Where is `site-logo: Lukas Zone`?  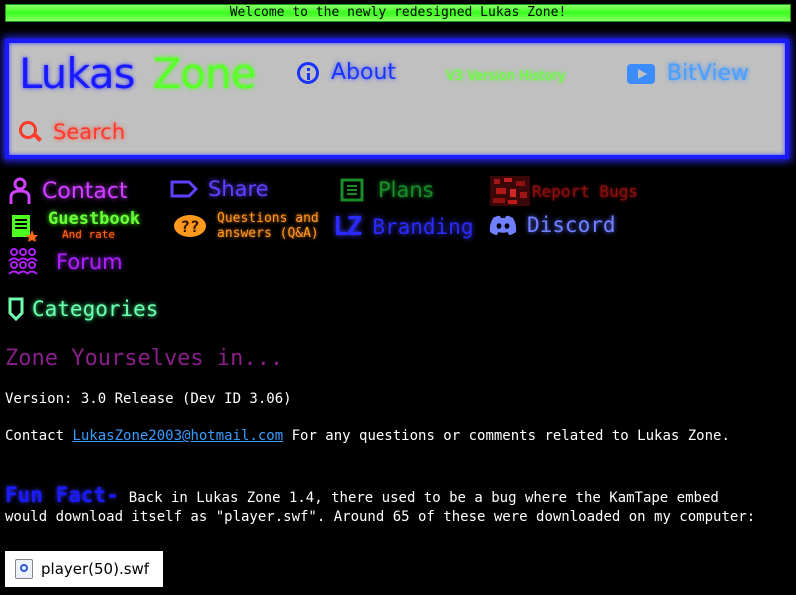 site-logo: Lukas Zone is located at coordinates (137, 73).